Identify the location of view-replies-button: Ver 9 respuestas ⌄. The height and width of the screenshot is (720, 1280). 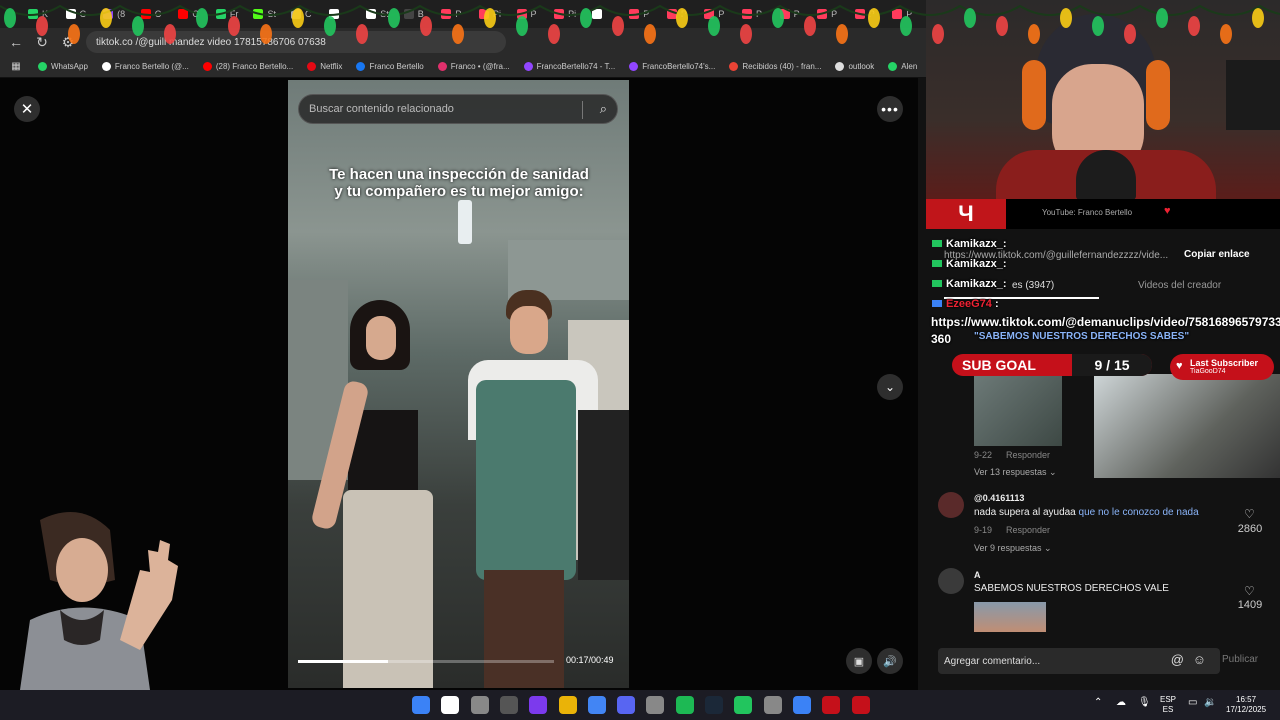
(1013, 548).